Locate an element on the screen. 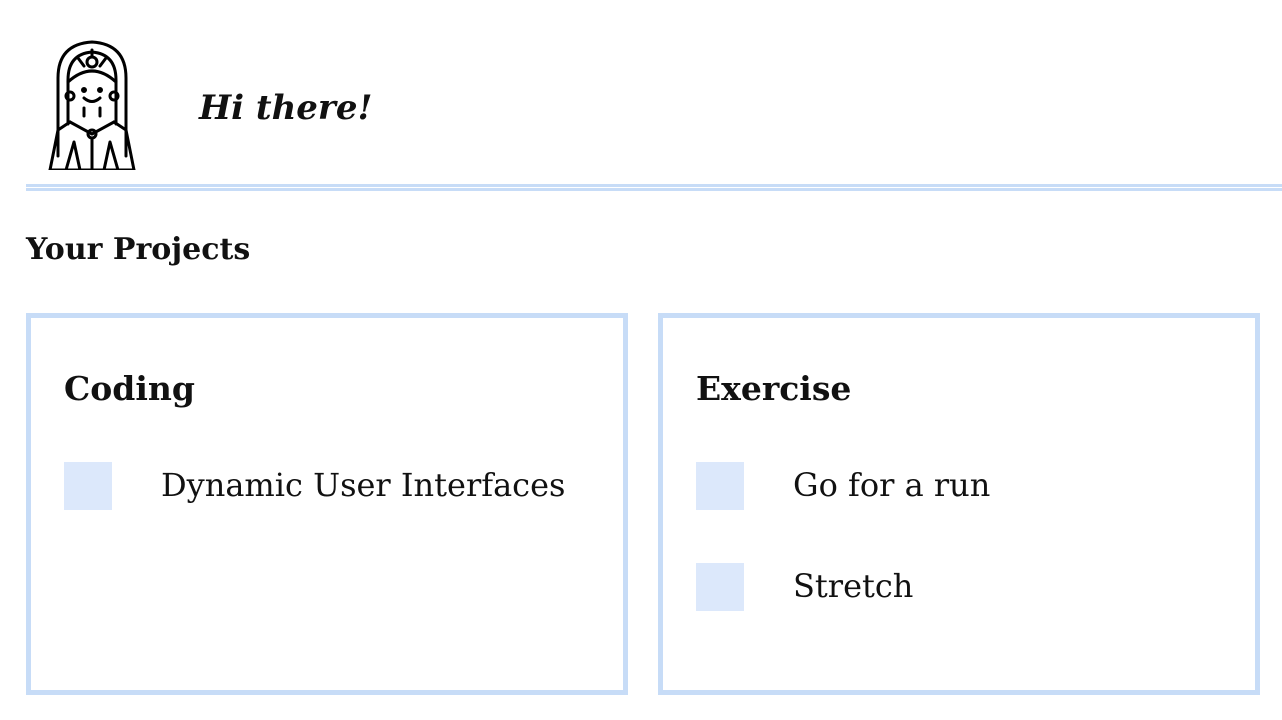 The height and width of the screenshot is (720, 1282). task-label: Dynamic User Interfaces is located at coordinates (363, 485).